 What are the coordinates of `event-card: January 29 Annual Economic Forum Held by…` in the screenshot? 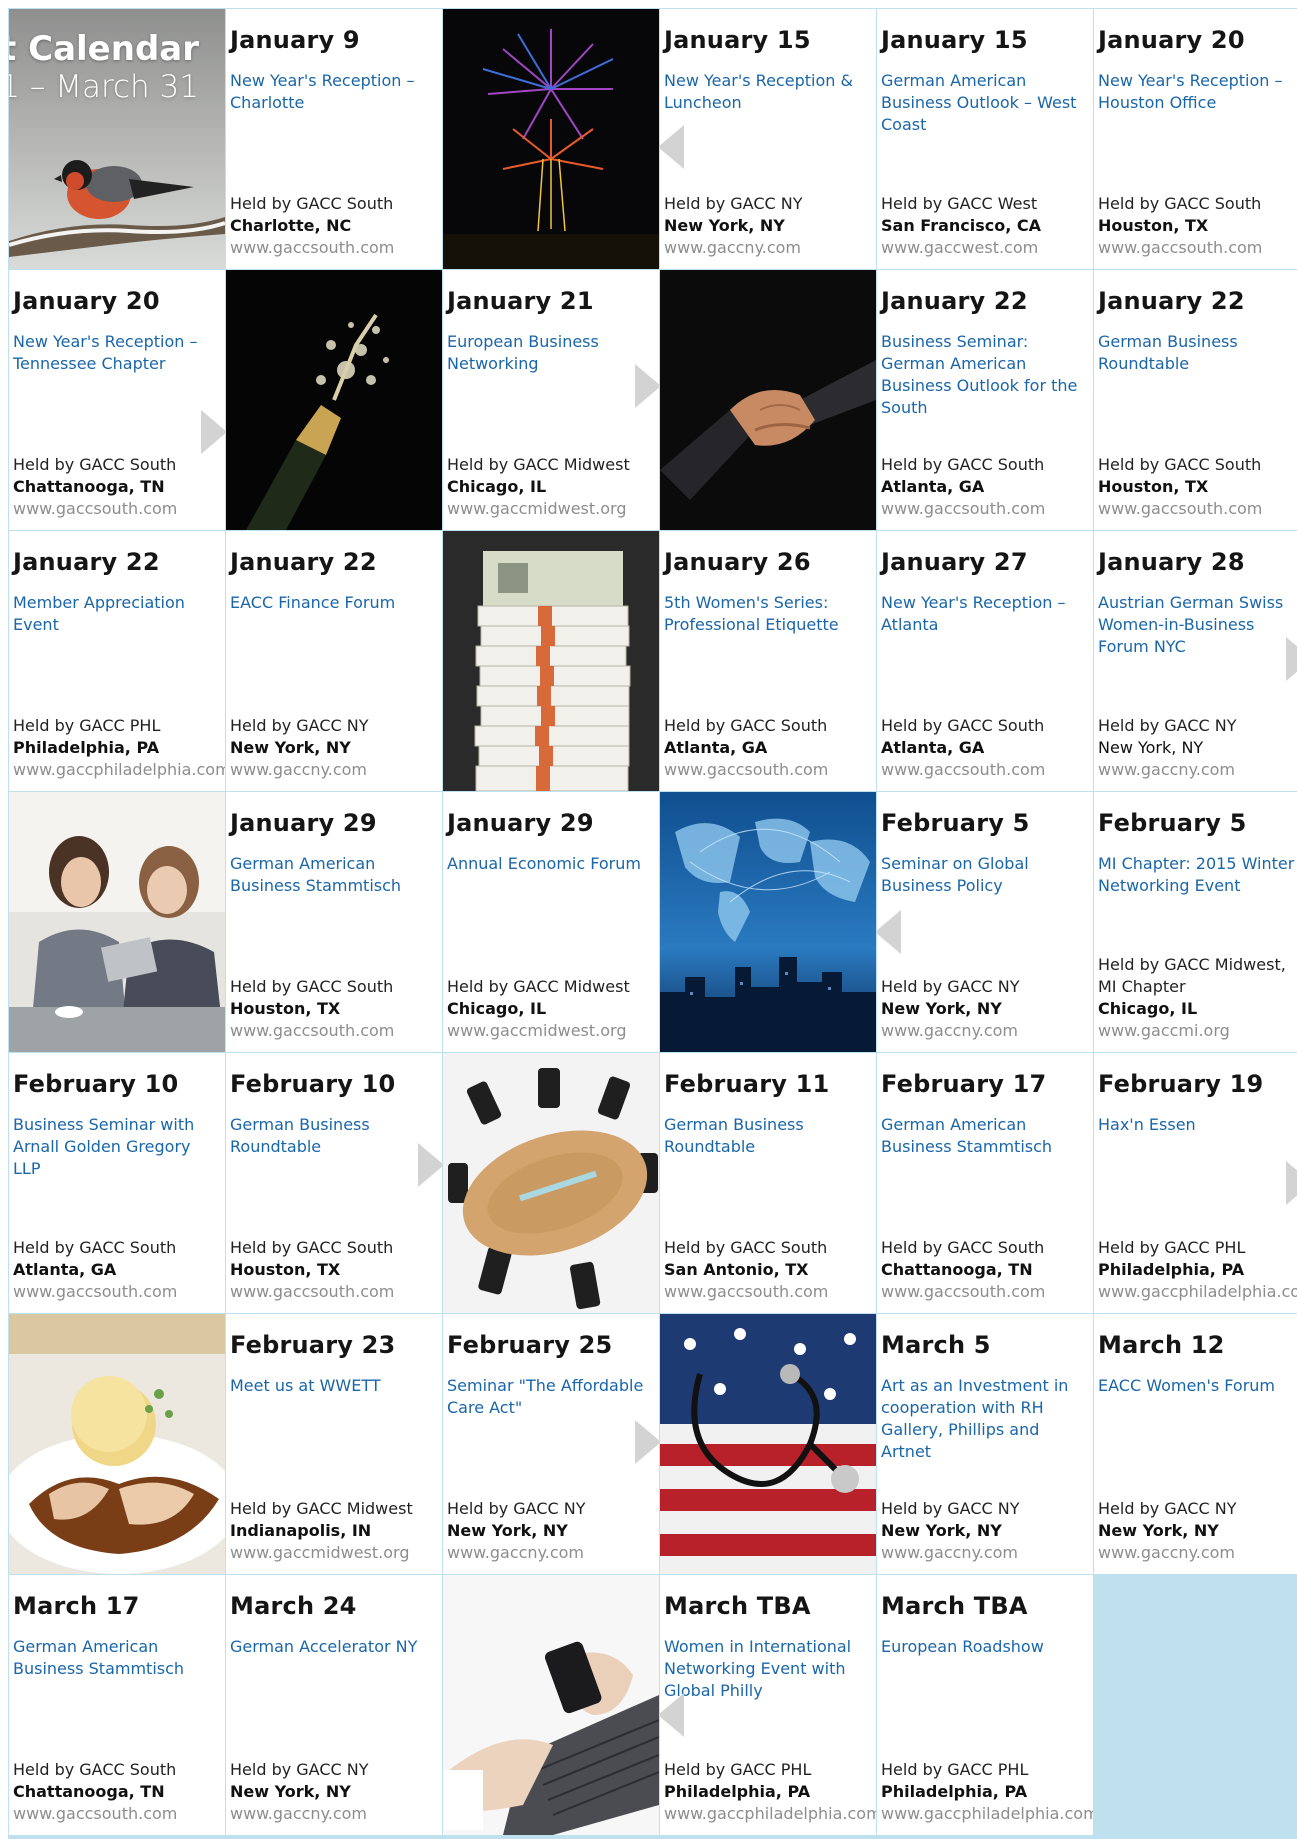 It's located at (551, 922).